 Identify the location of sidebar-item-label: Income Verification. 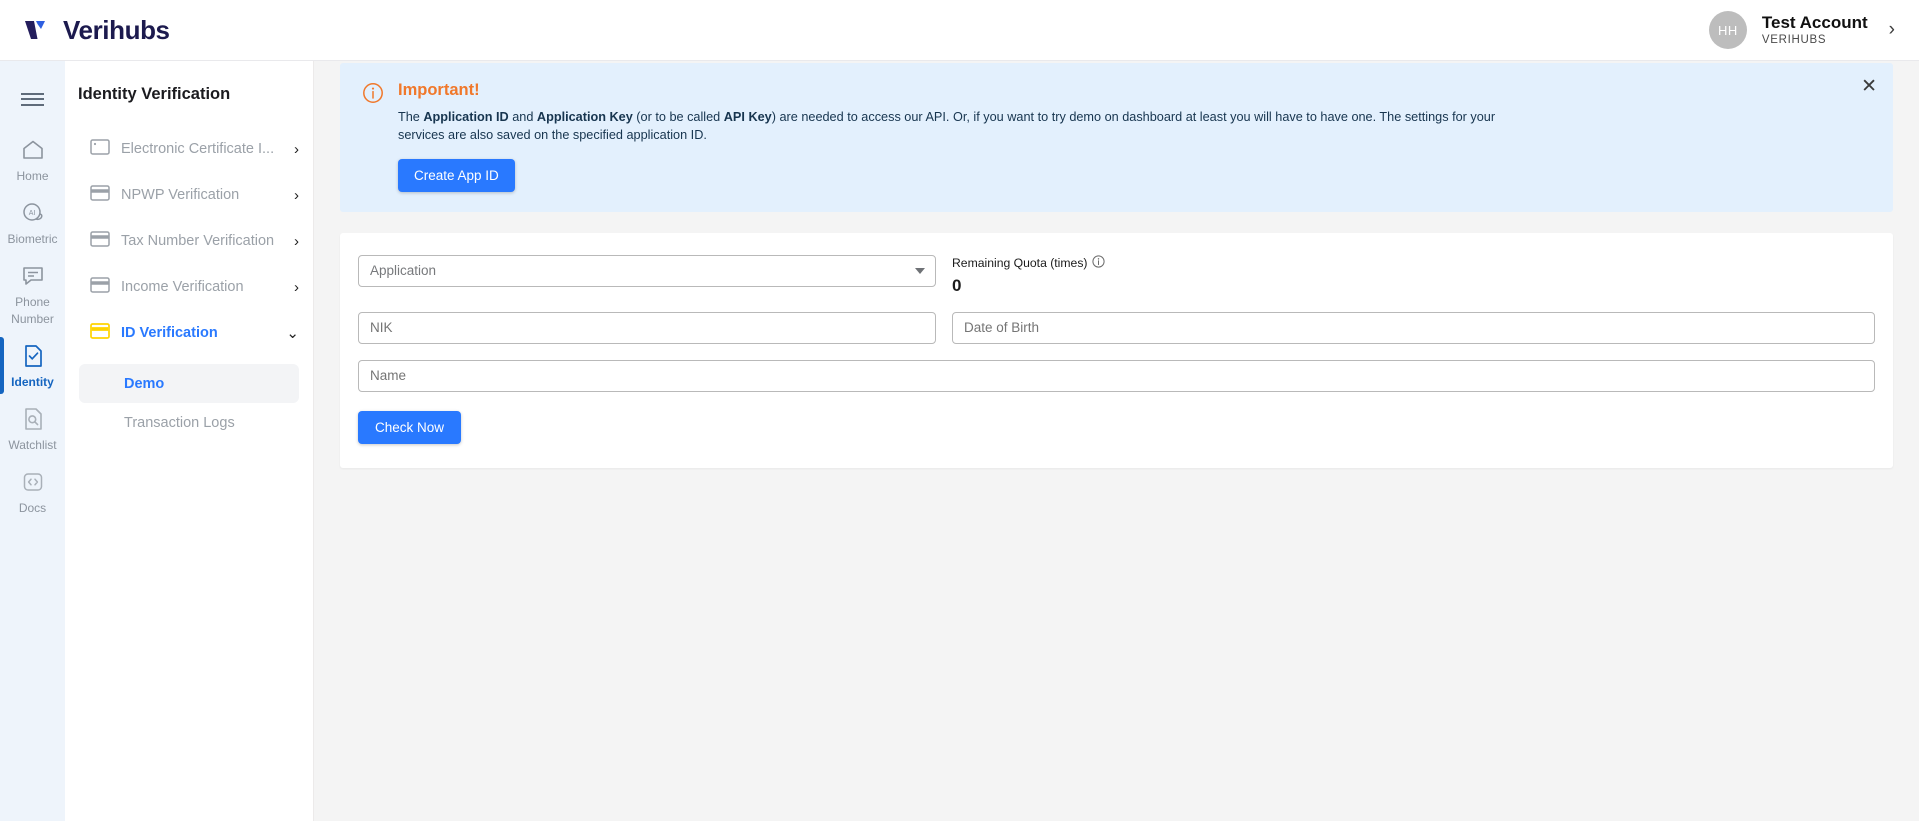
(182, 287).